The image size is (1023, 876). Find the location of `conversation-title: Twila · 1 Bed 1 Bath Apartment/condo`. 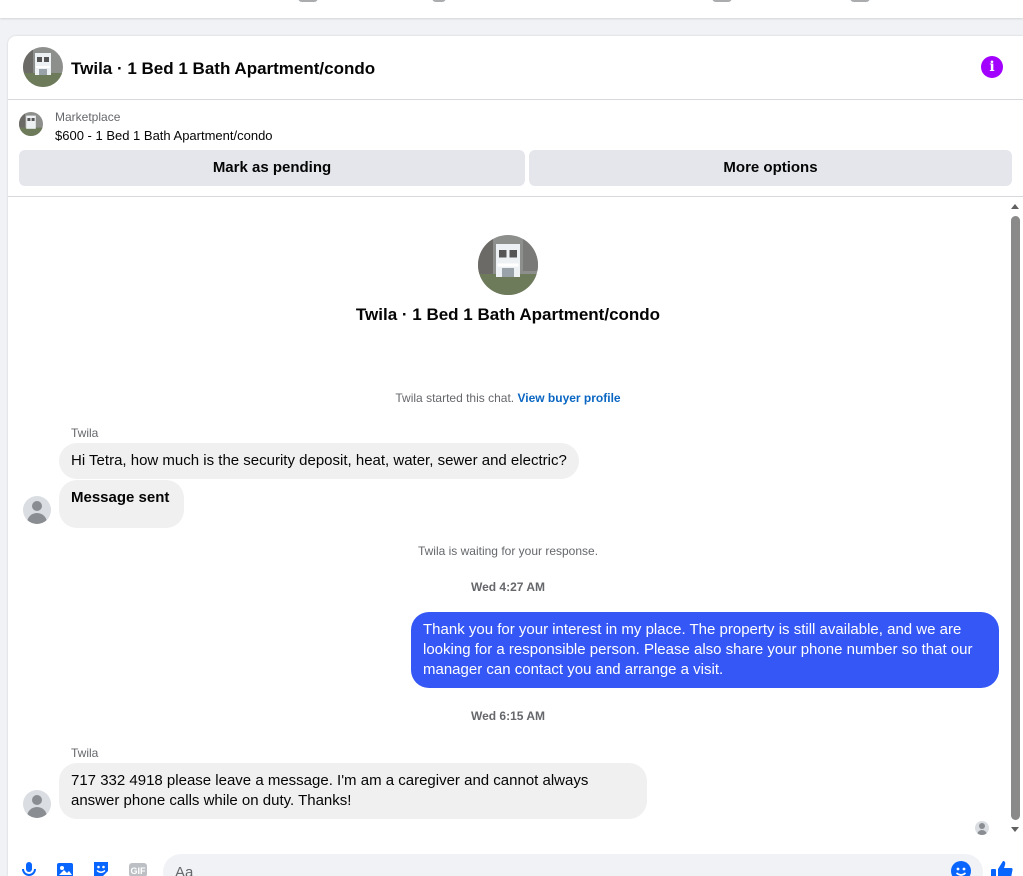

conversation-title: Twila · 1 Bed 1 Bath Apartment/condo is located at coordinates (223, 68).